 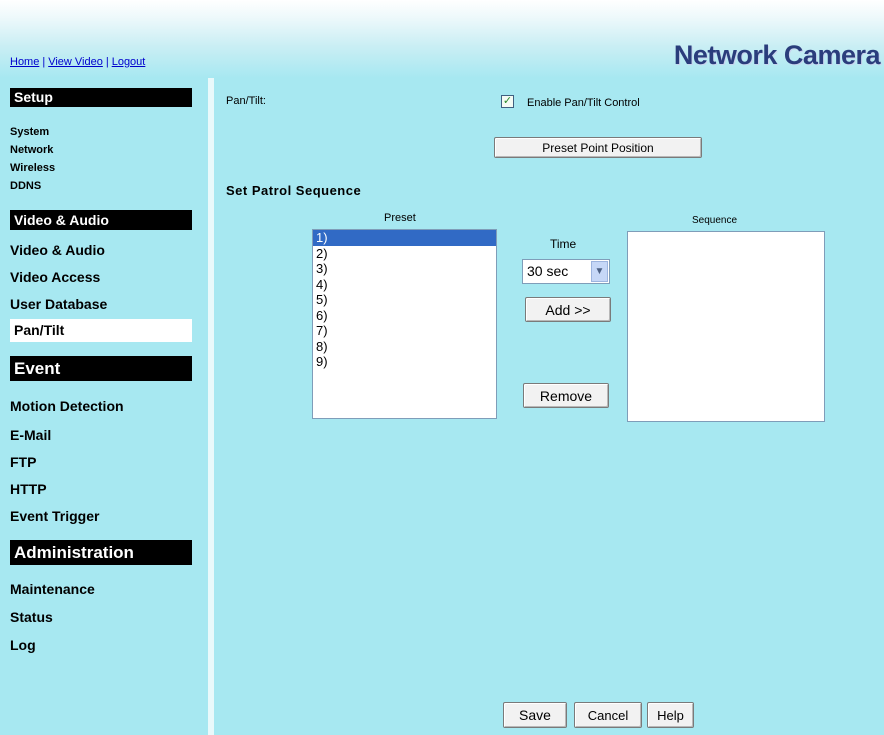 What do you see at coordinates (54, 516) in the screenshot?
I see `sidebar-item-event-trigger: Event Trigger` at bounding box center [54, 516].